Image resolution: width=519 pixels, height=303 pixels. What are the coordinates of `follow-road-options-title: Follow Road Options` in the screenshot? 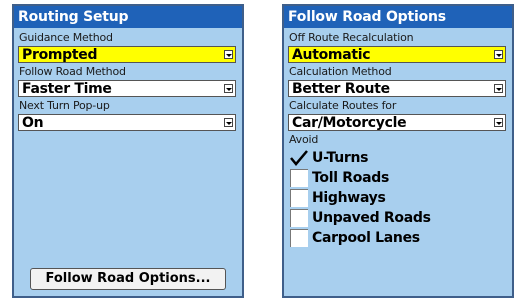 It's located at (398, 17).